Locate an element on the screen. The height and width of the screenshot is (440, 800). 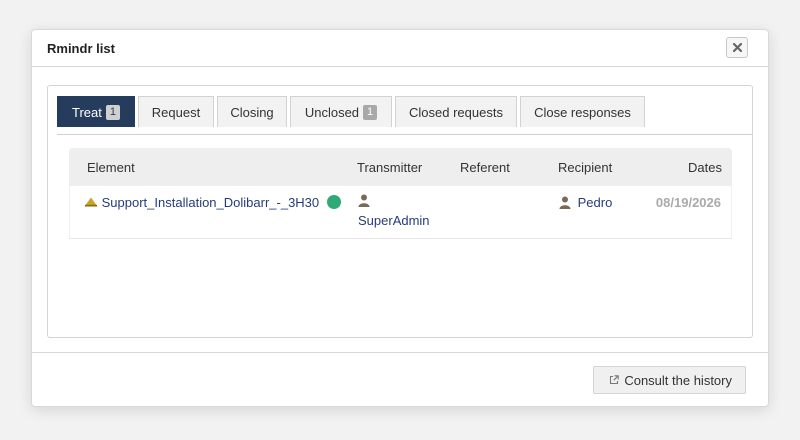
tab-close-responses: Close responses is located at coordinates (582, 111).